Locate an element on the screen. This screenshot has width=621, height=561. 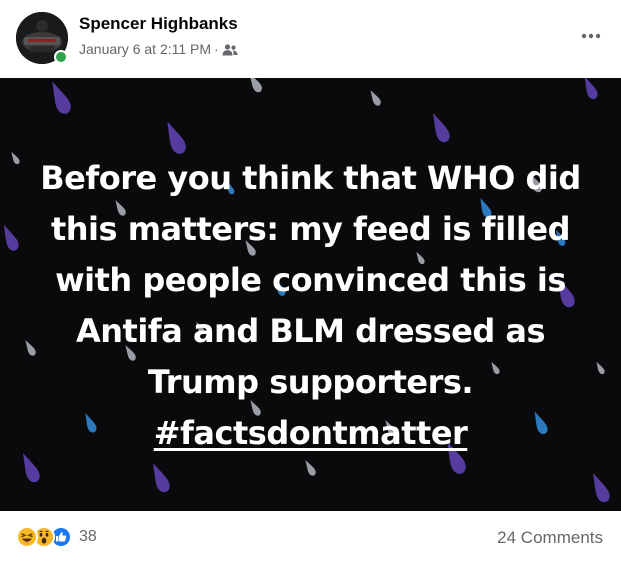
post-message-line: with people convinced this is is located at coordinates (310, 280).